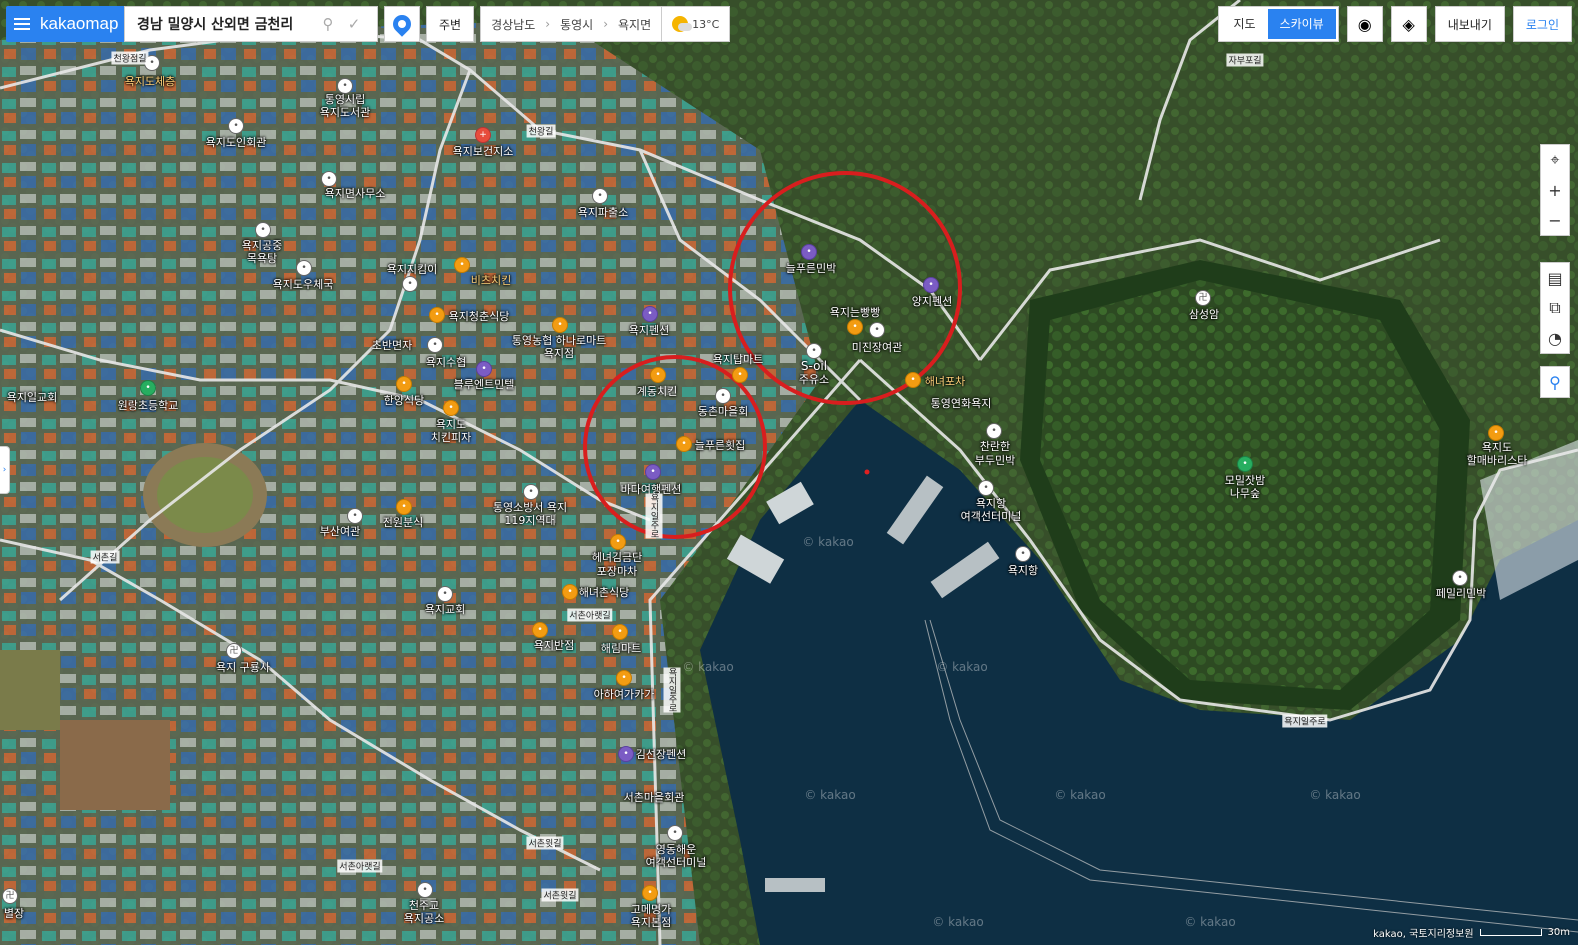  What do you see at coordinates (649, 330) in the screenshot?
I see `place-label: 욕지펜션` at bounding box center [649, 330].